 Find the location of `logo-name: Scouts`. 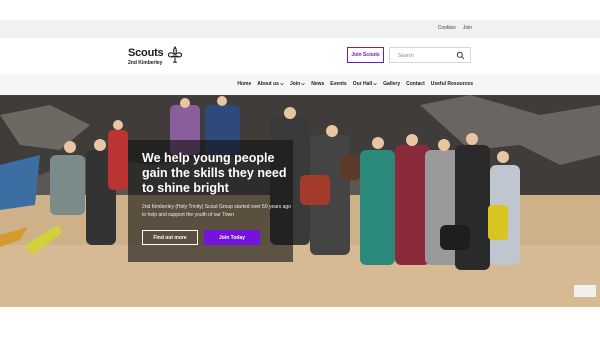

logo-name: Scouts is located at coordinates (146, 53).